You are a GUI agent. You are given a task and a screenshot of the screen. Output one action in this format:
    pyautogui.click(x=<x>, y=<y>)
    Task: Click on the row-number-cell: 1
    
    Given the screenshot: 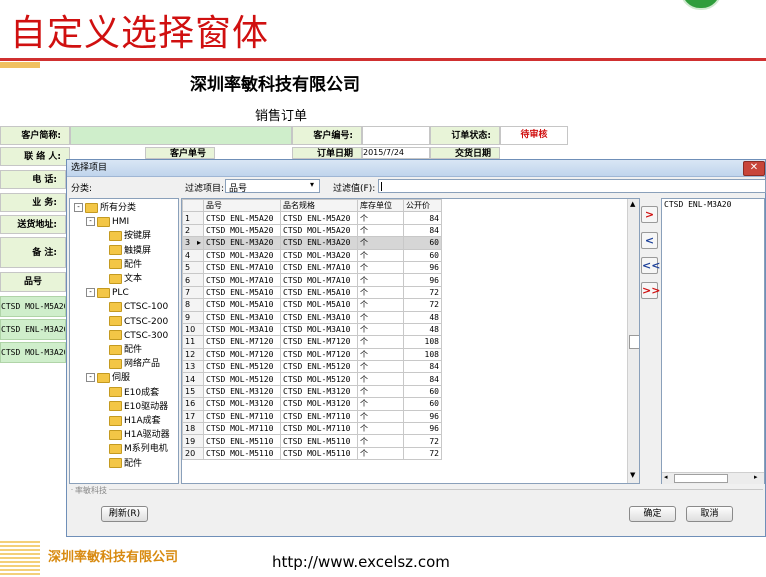 What is the action you would take?
    pyautogui.click(x=193, y=218)
    